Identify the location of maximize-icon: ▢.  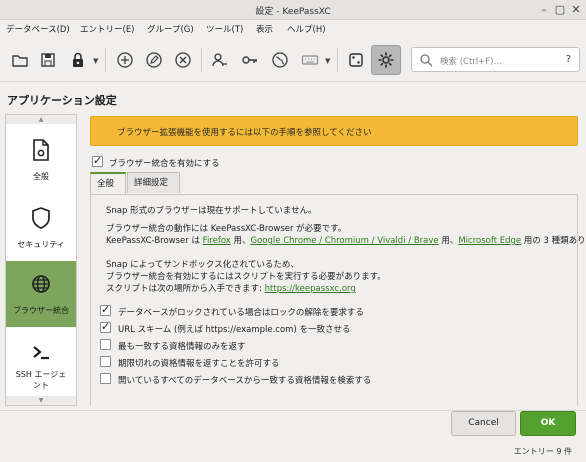
(560, 10).